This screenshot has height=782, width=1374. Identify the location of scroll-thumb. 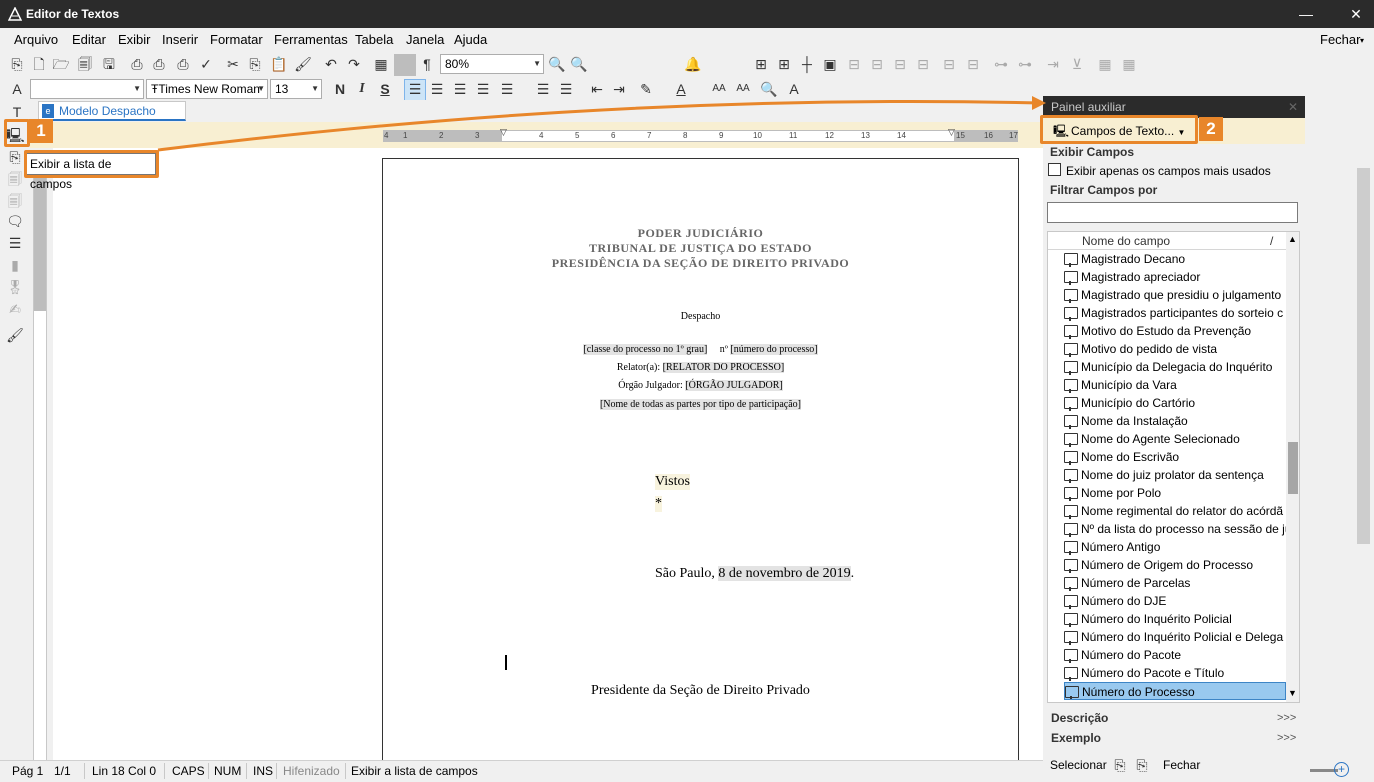
(1363, 356).